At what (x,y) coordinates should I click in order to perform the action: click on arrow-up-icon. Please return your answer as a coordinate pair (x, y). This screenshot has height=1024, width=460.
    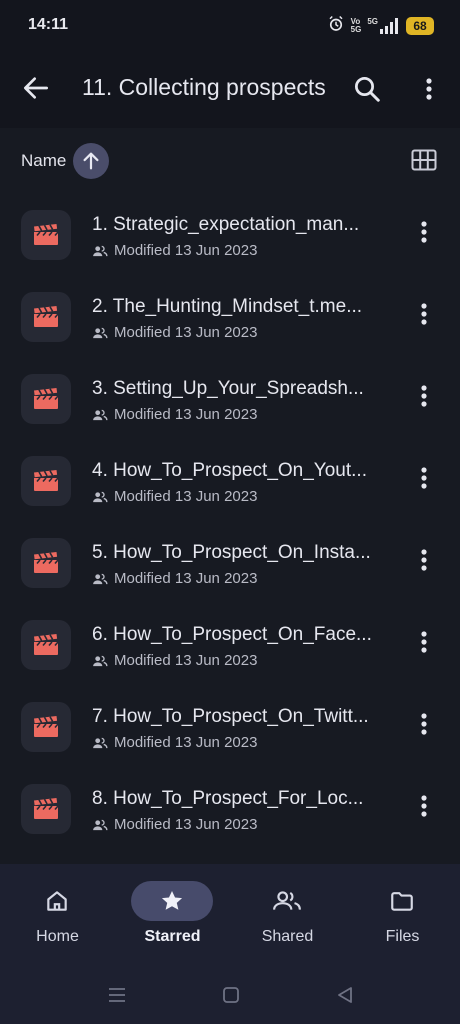
    Looking at the image, I should click on (91, 161).